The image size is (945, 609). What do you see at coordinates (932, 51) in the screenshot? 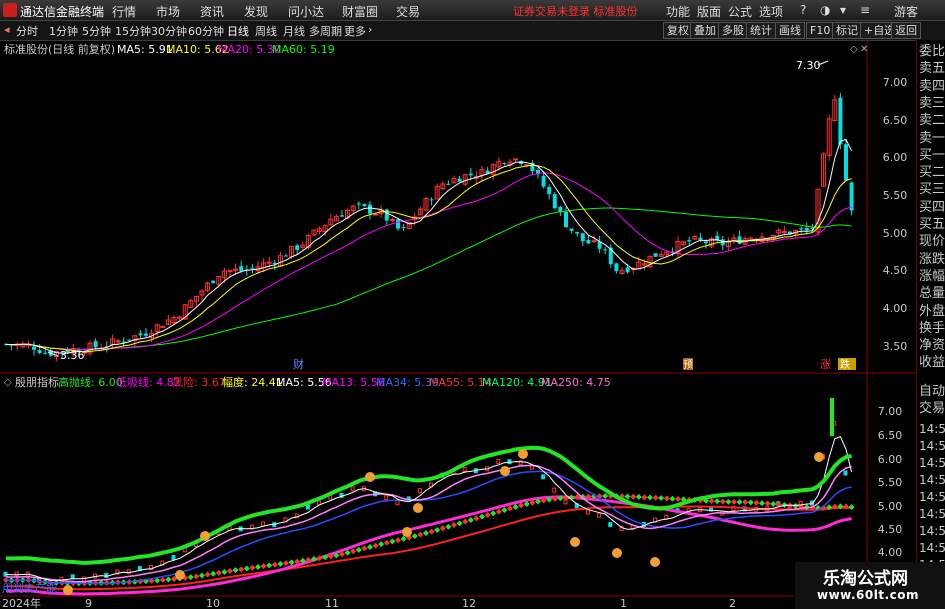
I see `quote-row-label: 委比` at bounding box center [932, 51].